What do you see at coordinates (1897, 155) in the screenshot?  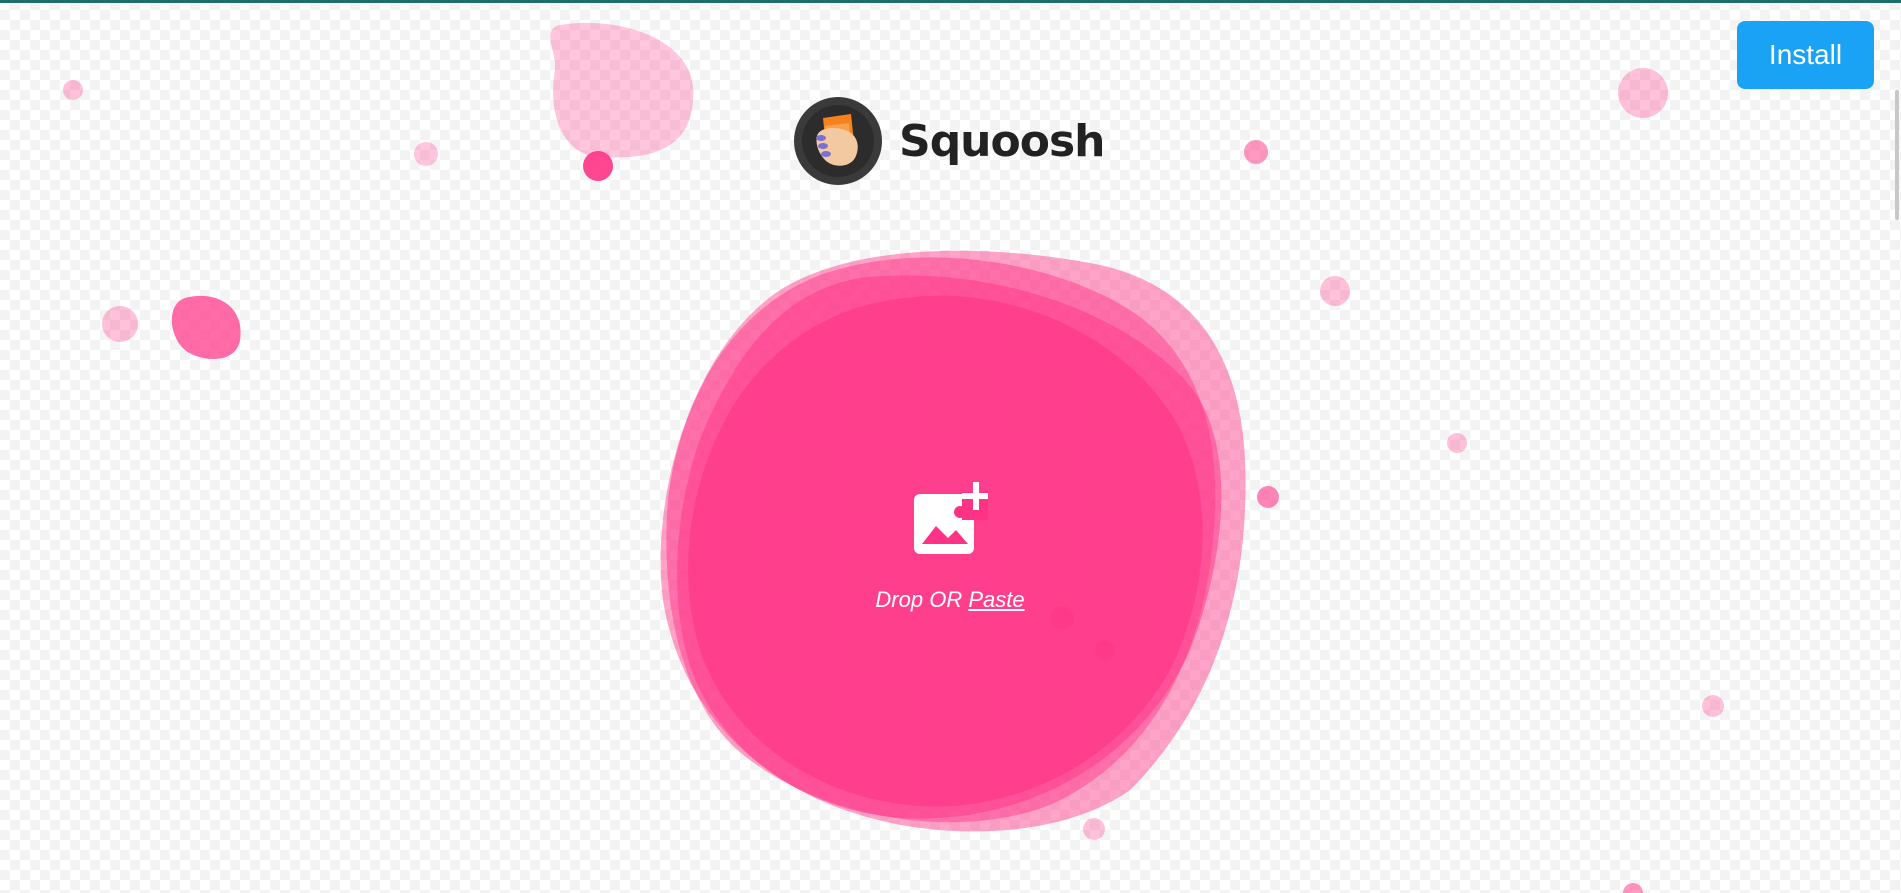 I see `scrollbar` at bounding box center [1897, 155].